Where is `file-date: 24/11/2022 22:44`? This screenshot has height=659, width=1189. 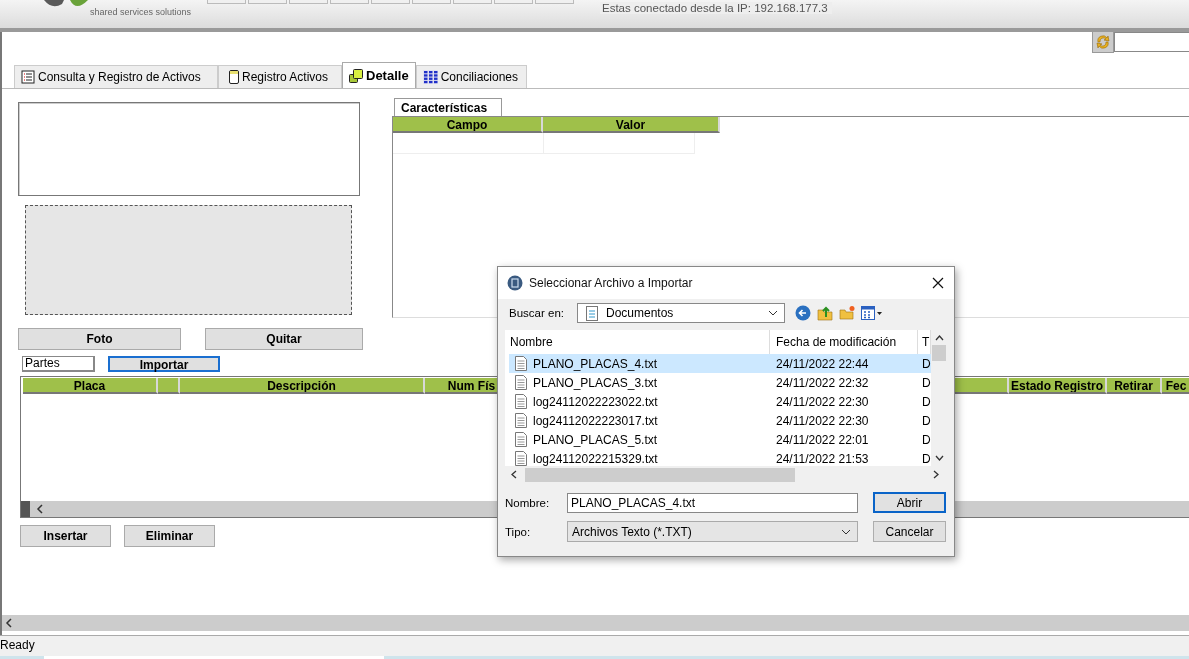 file-date: 24/11/2022 22:44 is located at coordinates (822, 363).